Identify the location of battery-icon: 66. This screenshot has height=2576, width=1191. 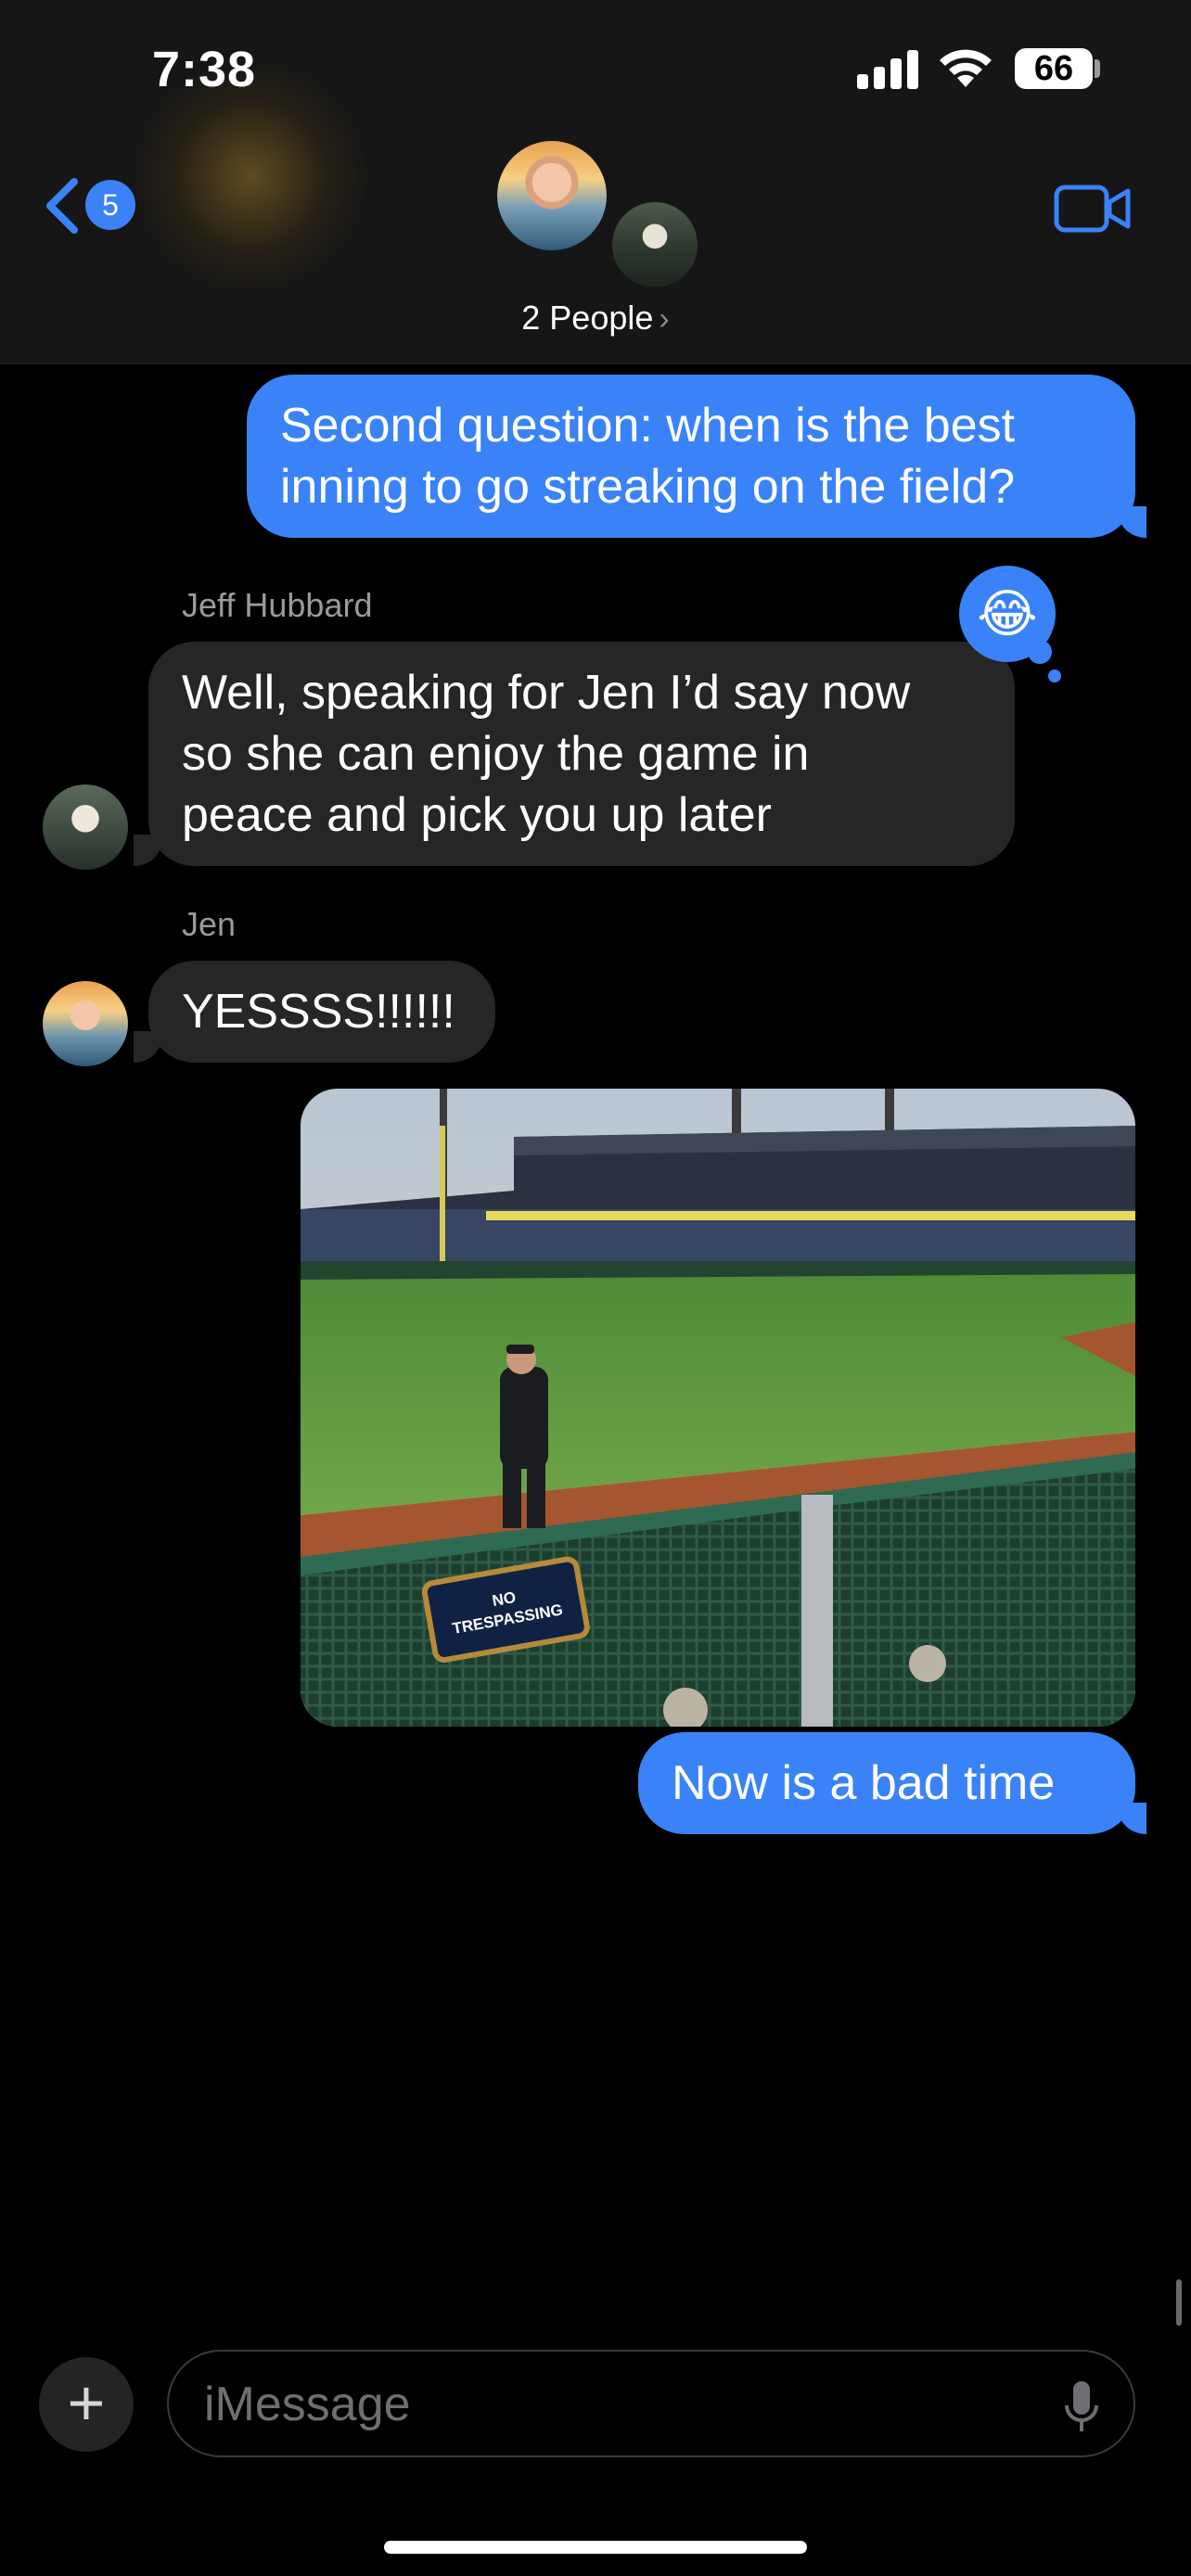
(1054, 68).